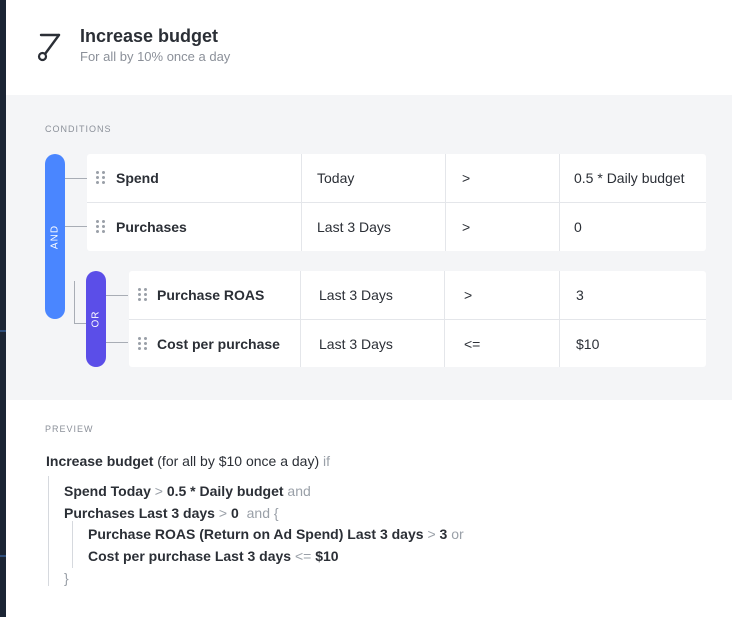 The image size is (732, 617). What do you see at coordinates (151, 227) in the screenshot?
I see `metric-select: Purchases` at bounding box center [151, 227].